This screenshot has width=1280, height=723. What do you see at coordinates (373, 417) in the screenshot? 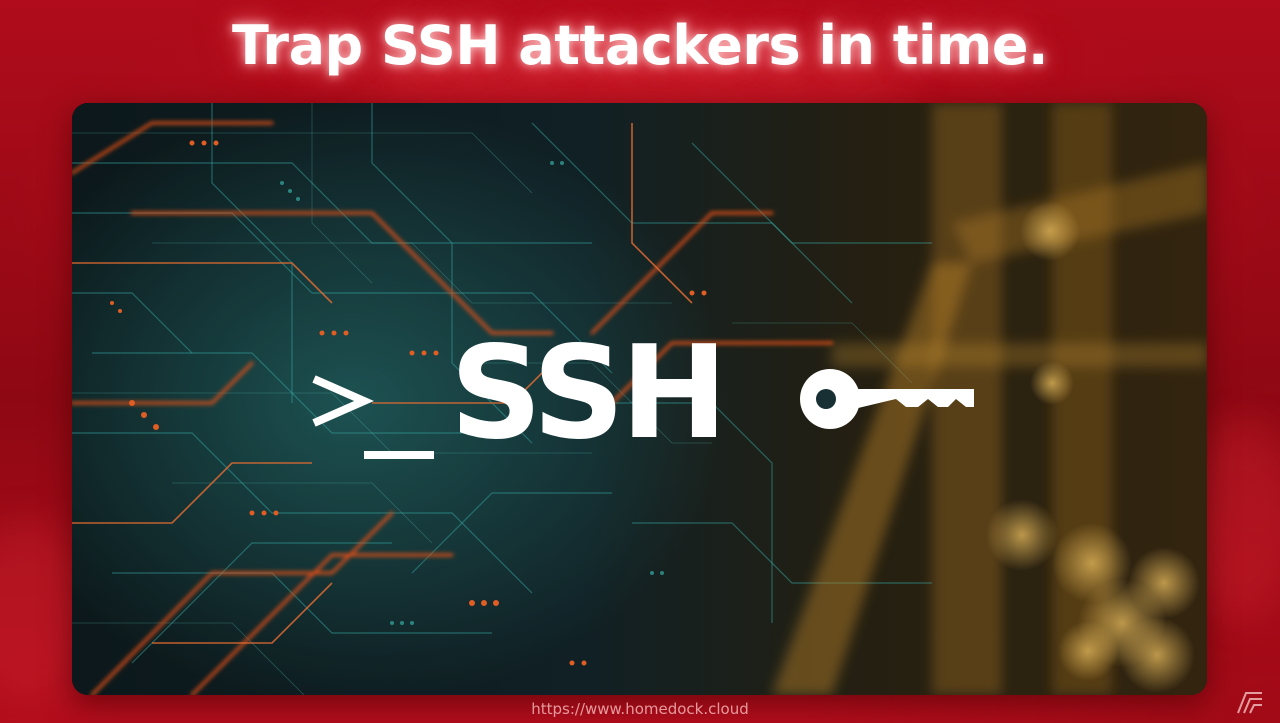
I see `terminal-prompt-icon` at bounding box center [373, 417].